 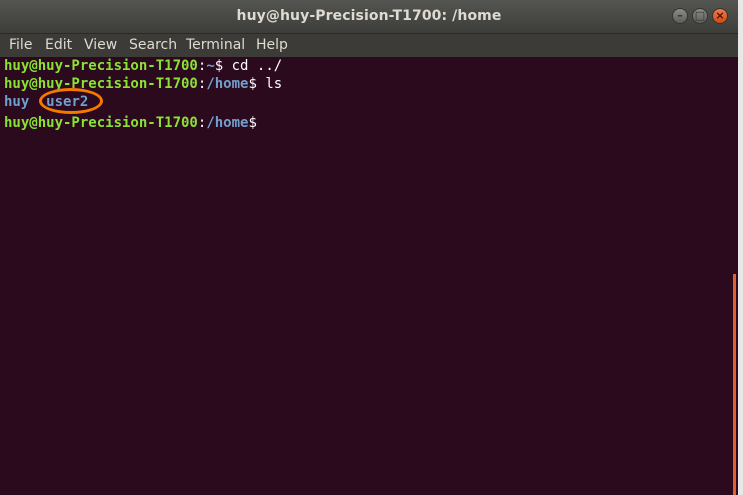 What do you see at coordinates (265, 84) in the screenshot?
I see `command-text: $ ls` at bounding box center [265, 84].